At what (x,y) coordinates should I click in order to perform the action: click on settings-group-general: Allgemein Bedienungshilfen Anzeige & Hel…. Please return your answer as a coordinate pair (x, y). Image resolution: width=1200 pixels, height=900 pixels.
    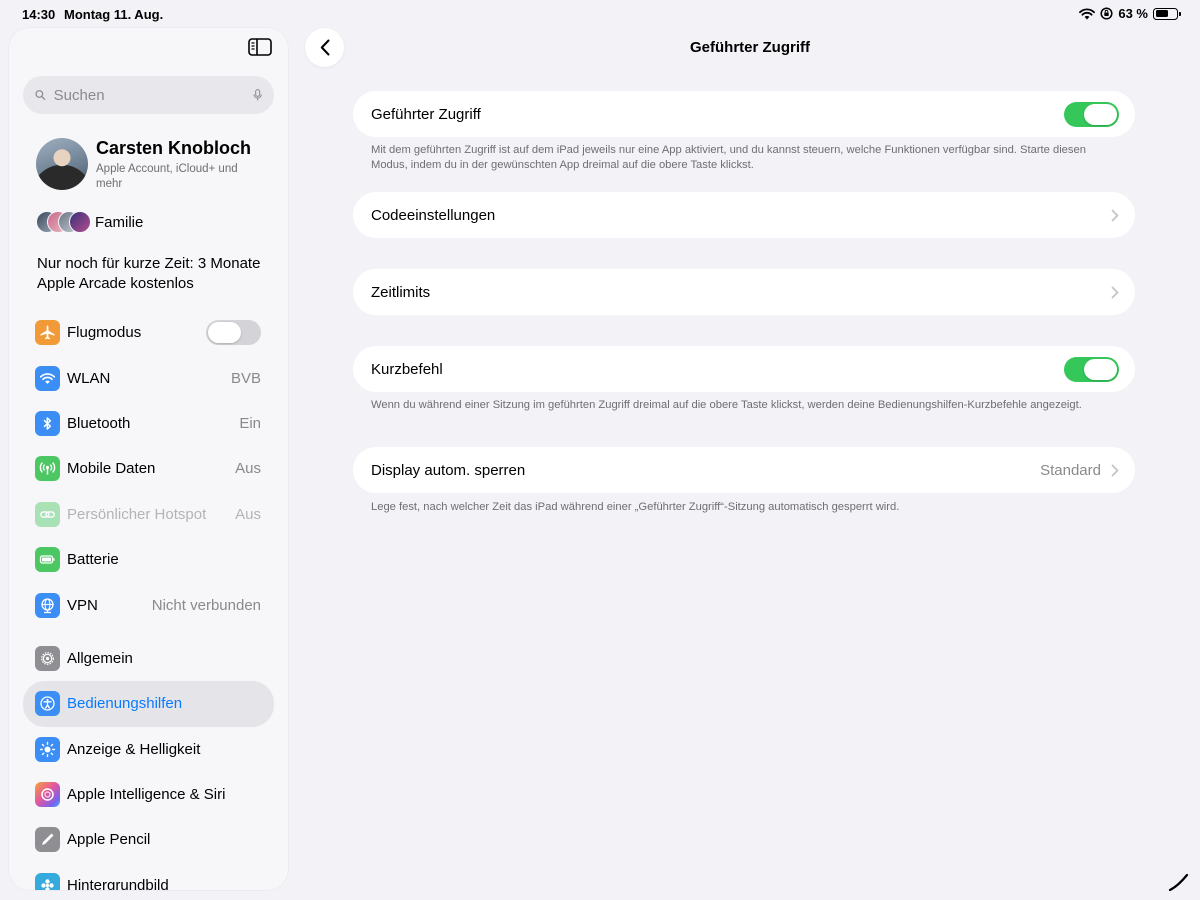
    Looking at the image, I should click on (148, 763).